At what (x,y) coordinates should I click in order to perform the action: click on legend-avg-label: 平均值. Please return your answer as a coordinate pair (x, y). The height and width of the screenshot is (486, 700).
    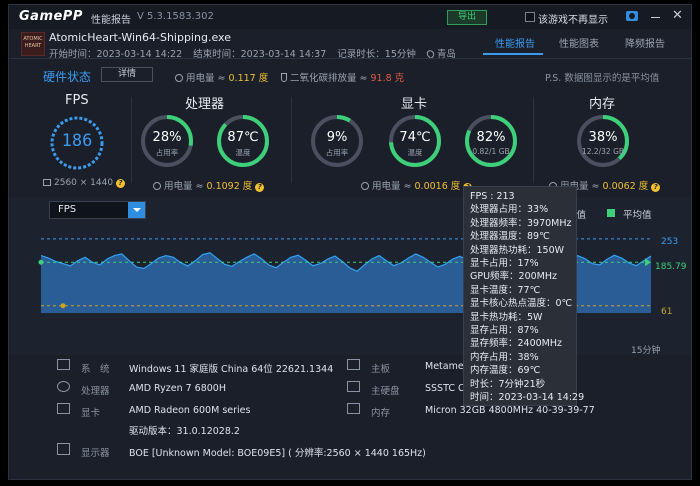
    Looking at the image, I should click on (637, 215).